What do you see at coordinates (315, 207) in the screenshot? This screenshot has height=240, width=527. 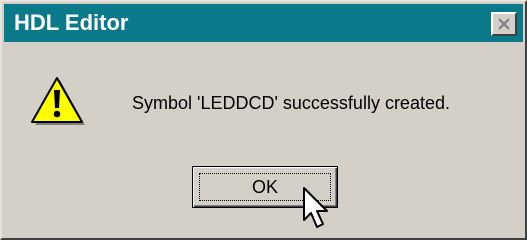 I see `mouse-pointer-icon` at bounding box center [315, 207].